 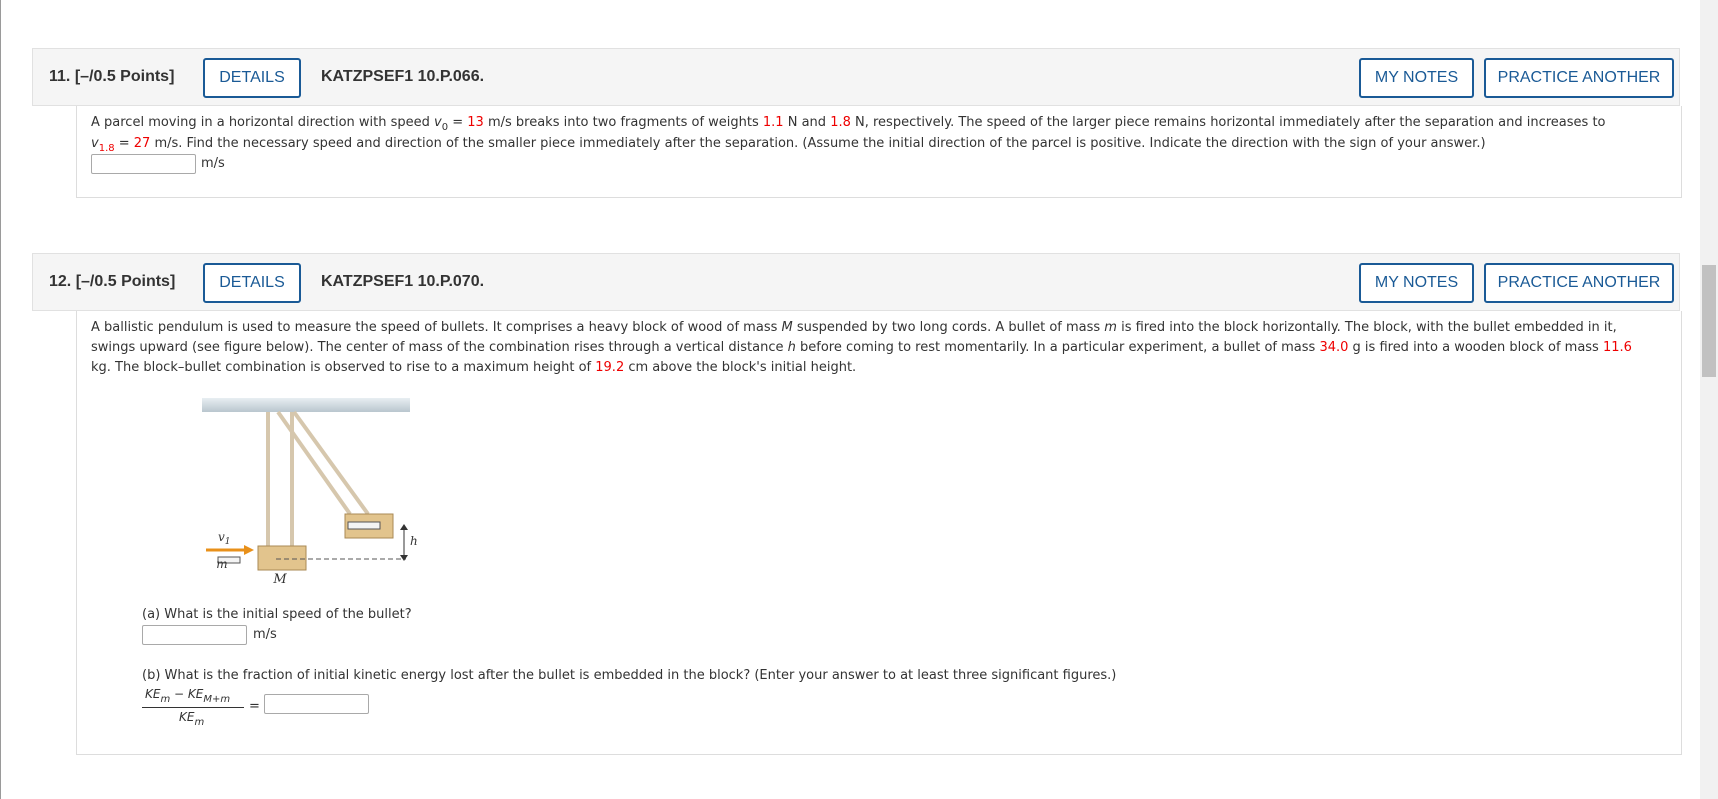 I want to click on embedded-bullet, so click(x=364, y=525).